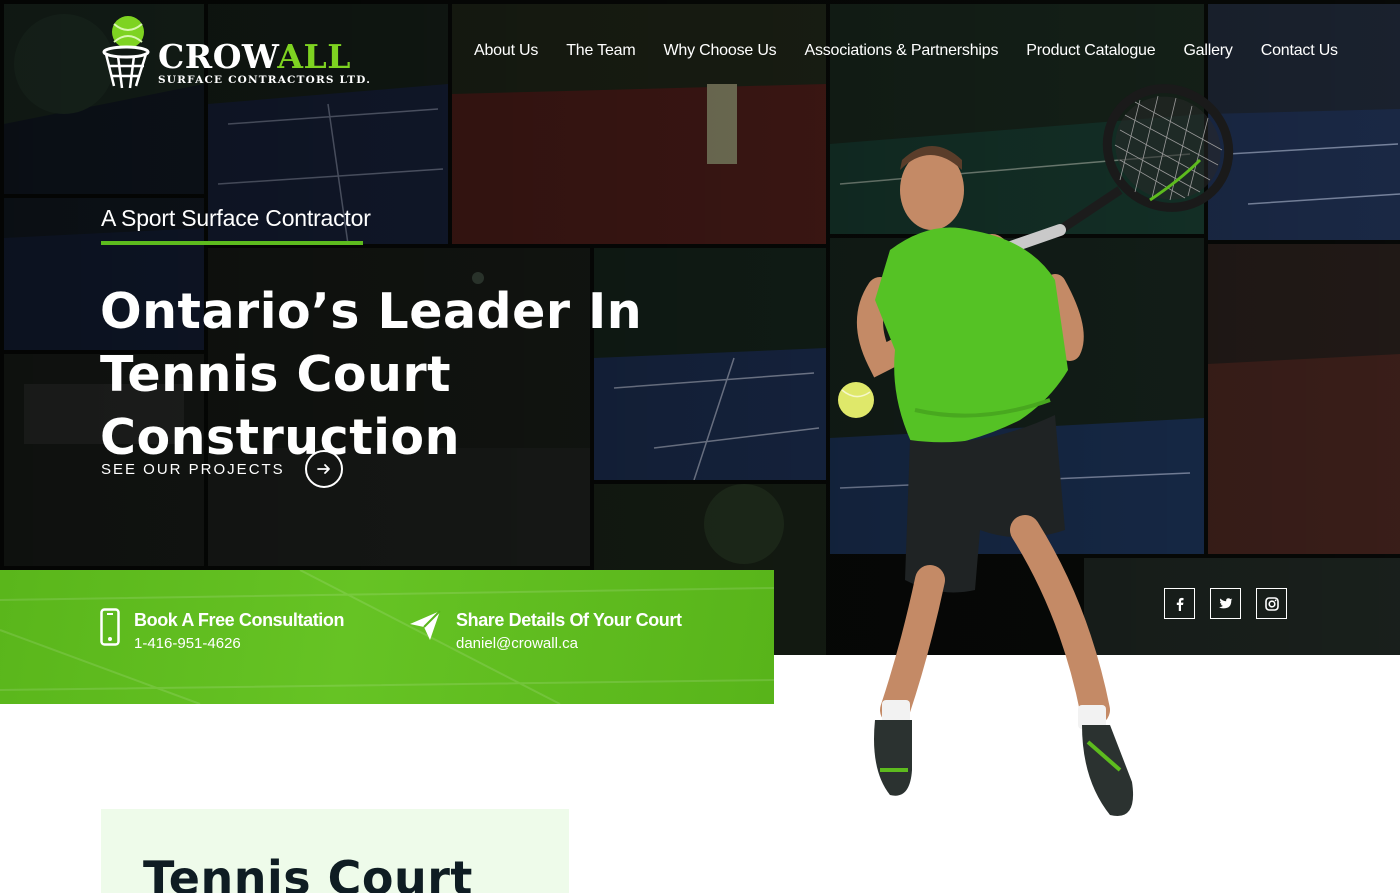 Image resolution: width=1400 pixels, height=893 pixels. I want to click on brand-logo: CROWALL SURFACE CONTRACTORS LTD., so click(235, 54).